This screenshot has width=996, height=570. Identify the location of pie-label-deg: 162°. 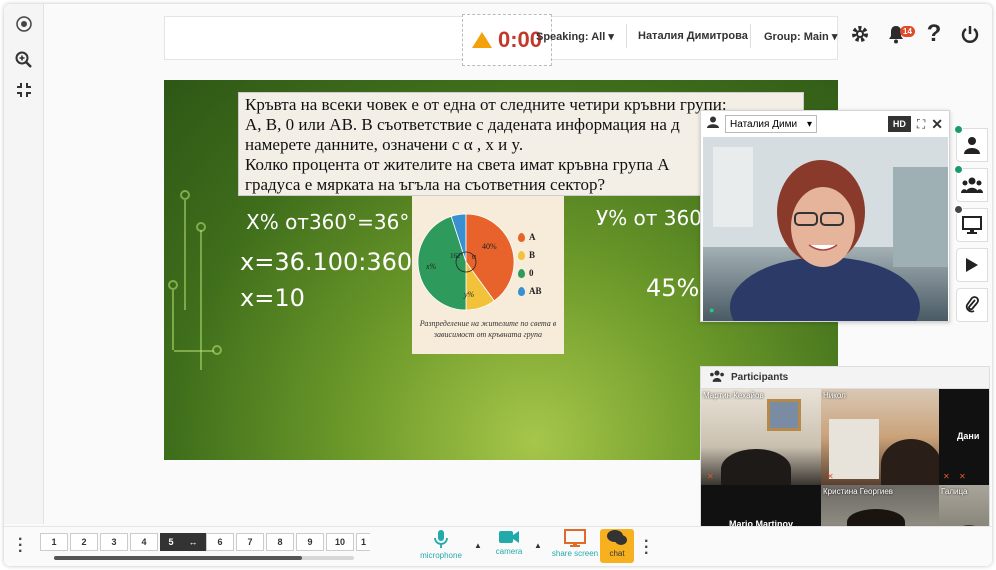
(457, 256).